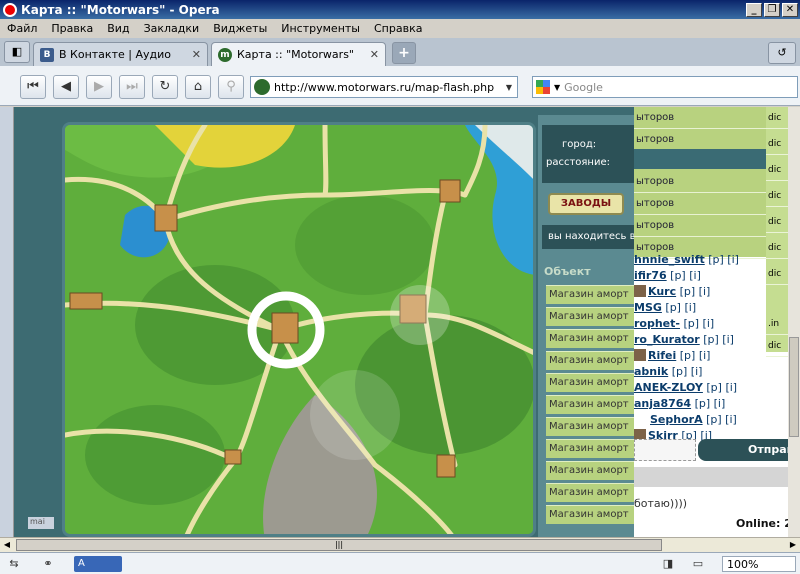 The image size is (800, 574). What do you see at coordinates (240, 28) in the screenshot?
I see `menu-widgets: Виджеты` at bounding box center [240, 28].